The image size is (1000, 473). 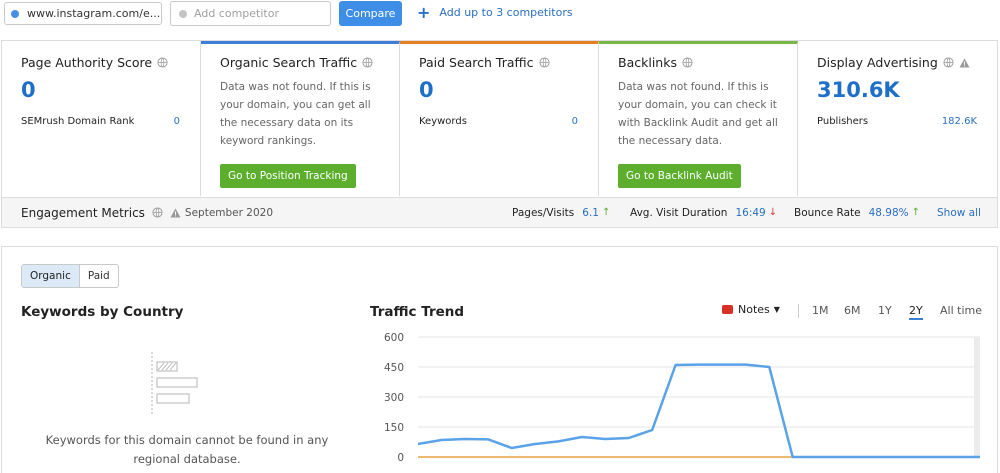 I want to click on card-title-text: Backlinks, so click(x=647, y=62).